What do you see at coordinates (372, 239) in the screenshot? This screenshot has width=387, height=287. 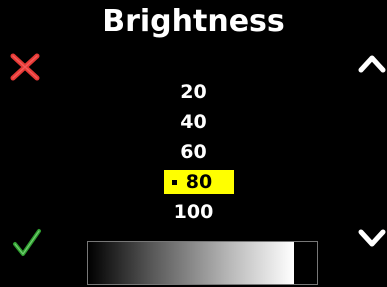 I see `chevron-down-icon` at bounding box center [372, 239].